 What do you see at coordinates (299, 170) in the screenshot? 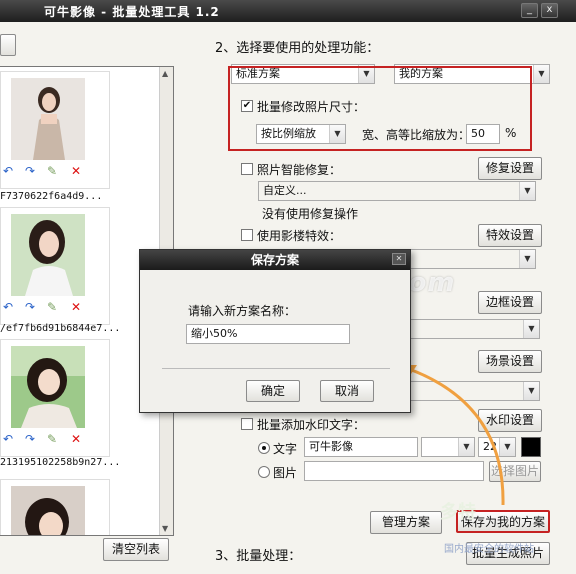
I see `repair-label: 照片智能修复：` at bounding box center [299, 170].